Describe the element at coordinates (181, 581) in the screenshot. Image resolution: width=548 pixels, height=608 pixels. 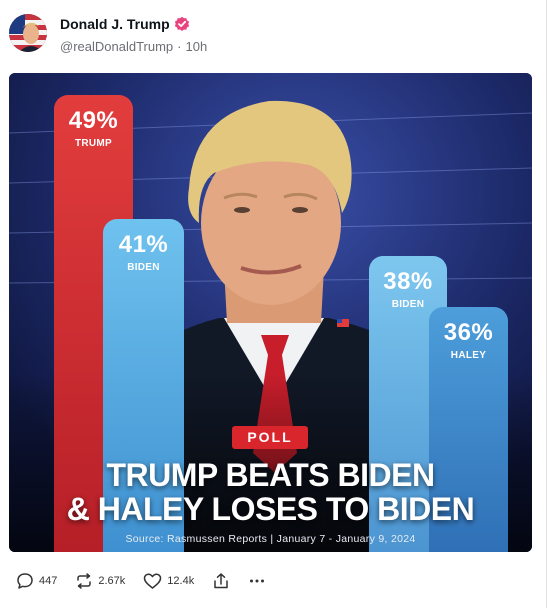
I see `like-count: 12.4k` at that location.